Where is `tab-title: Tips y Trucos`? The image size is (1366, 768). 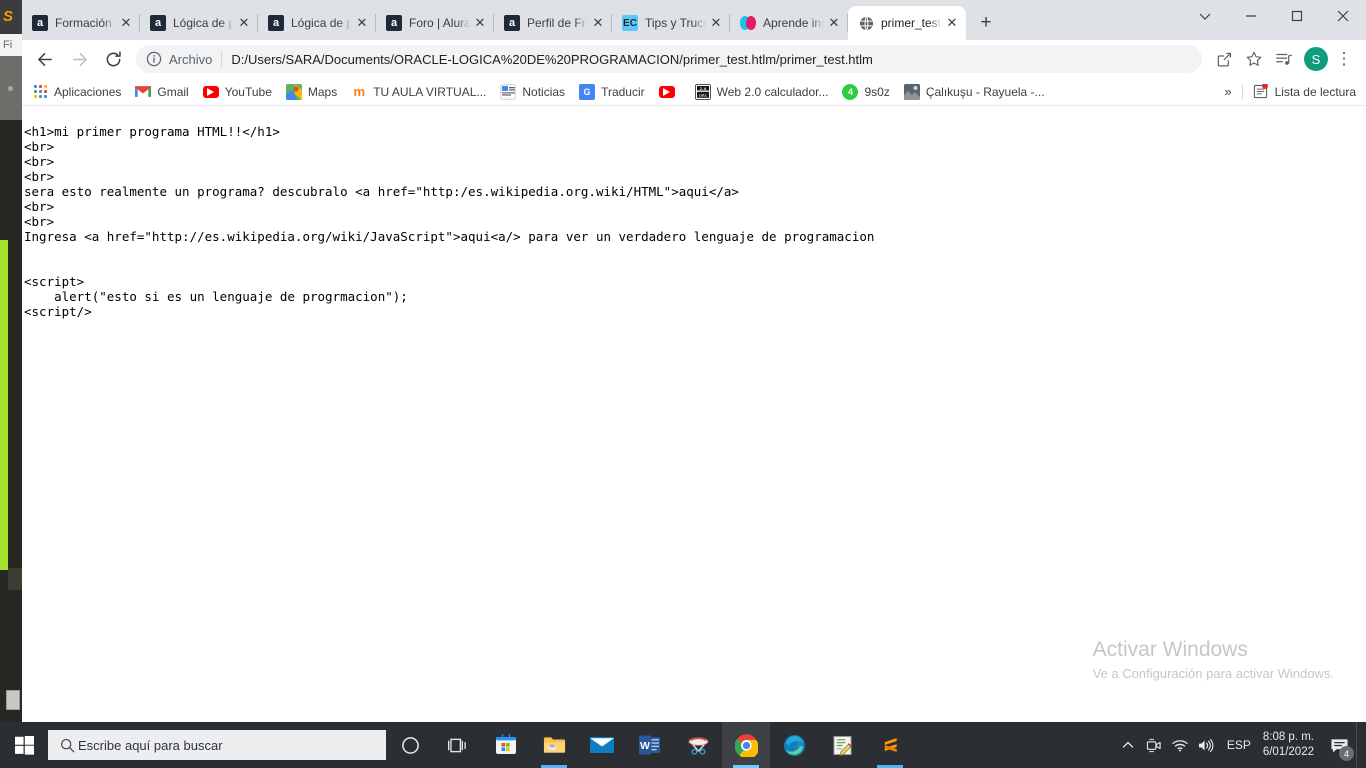 tab-title: Tips y Trucos is located at coordinates (675, 23).